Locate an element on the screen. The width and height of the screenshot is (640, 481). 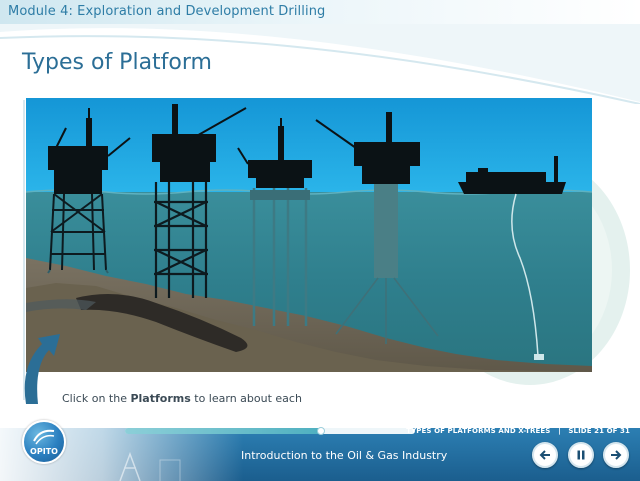
pause-button is located at coordinates (581, 455).